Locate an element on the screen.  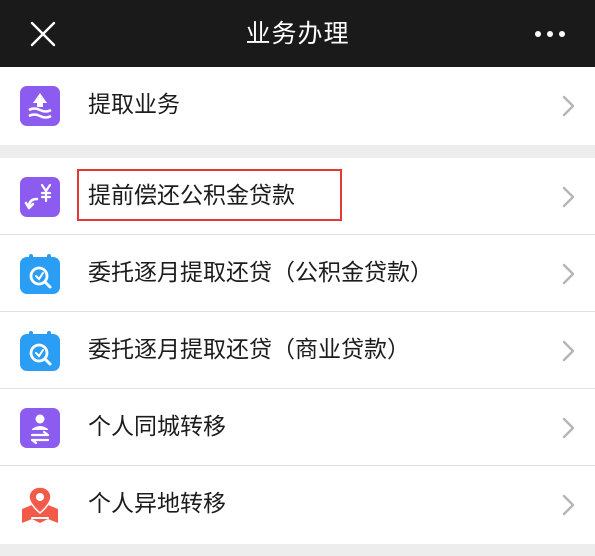
more-icon is located at coordinates (550, 34).